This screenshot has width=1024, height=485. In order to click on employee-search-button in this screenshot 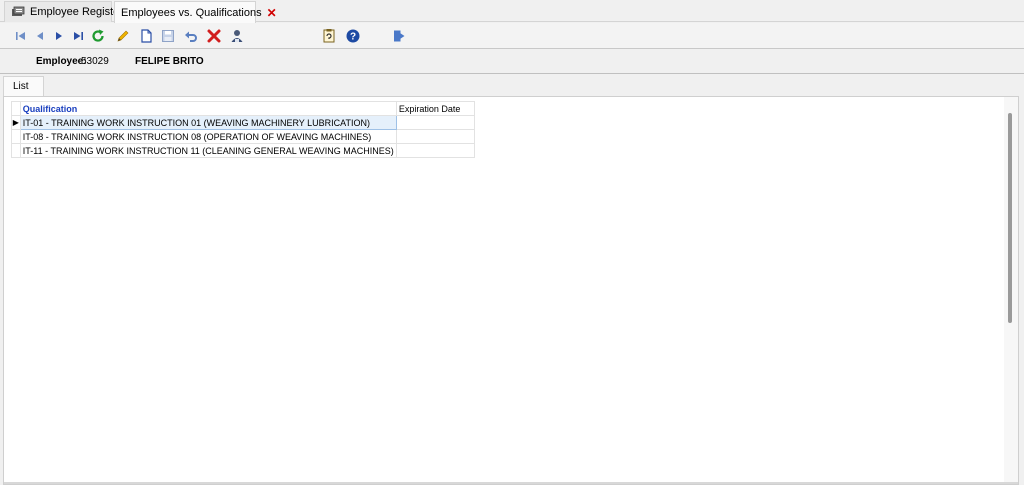, I will do `click(237, 36)`.